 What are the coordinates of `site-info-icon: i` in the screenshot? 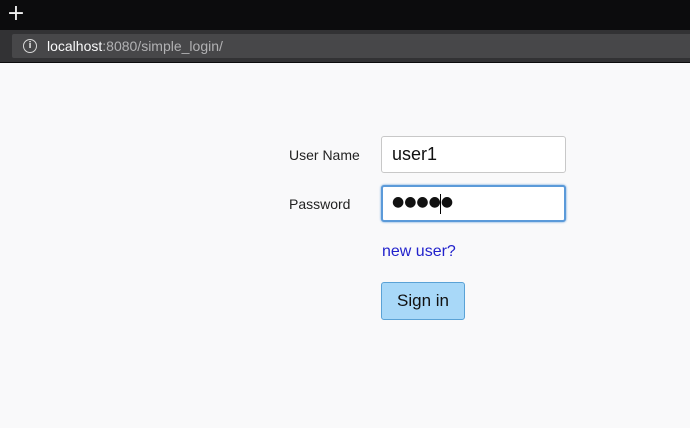 It's located at (30, 46).